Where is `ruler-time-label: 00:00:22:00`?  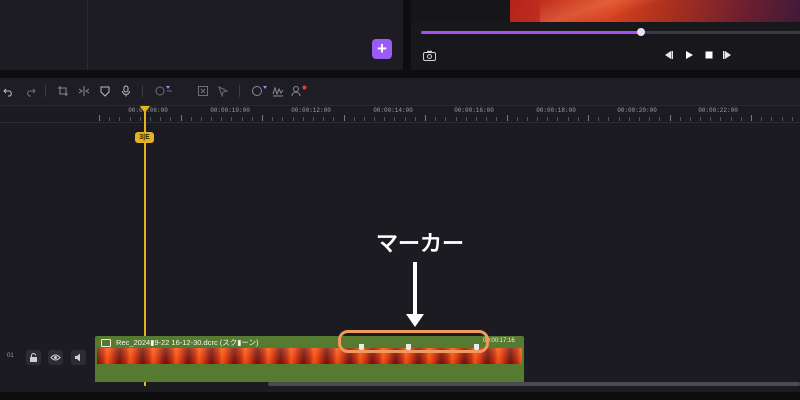 ruler-time-label: 00:00:22:00 is located at coordinates (718, 110).